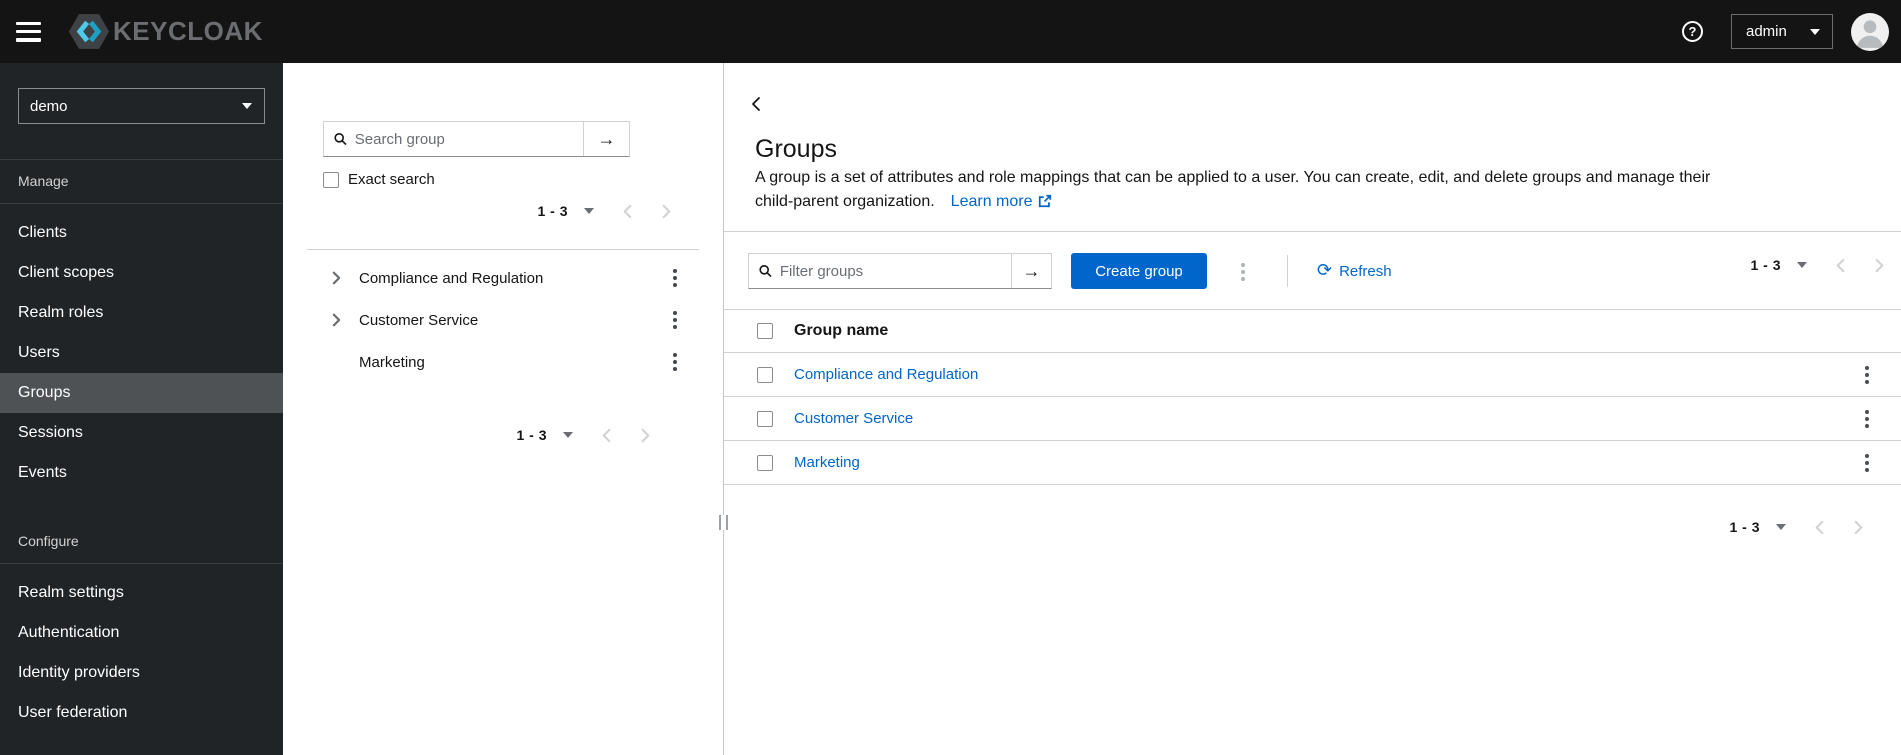 The image size is (1901, 755). Describe the element at coordinates (188, 31) in the screenshot. I see `brand-wordmark: KEYCLOAK` at that location.